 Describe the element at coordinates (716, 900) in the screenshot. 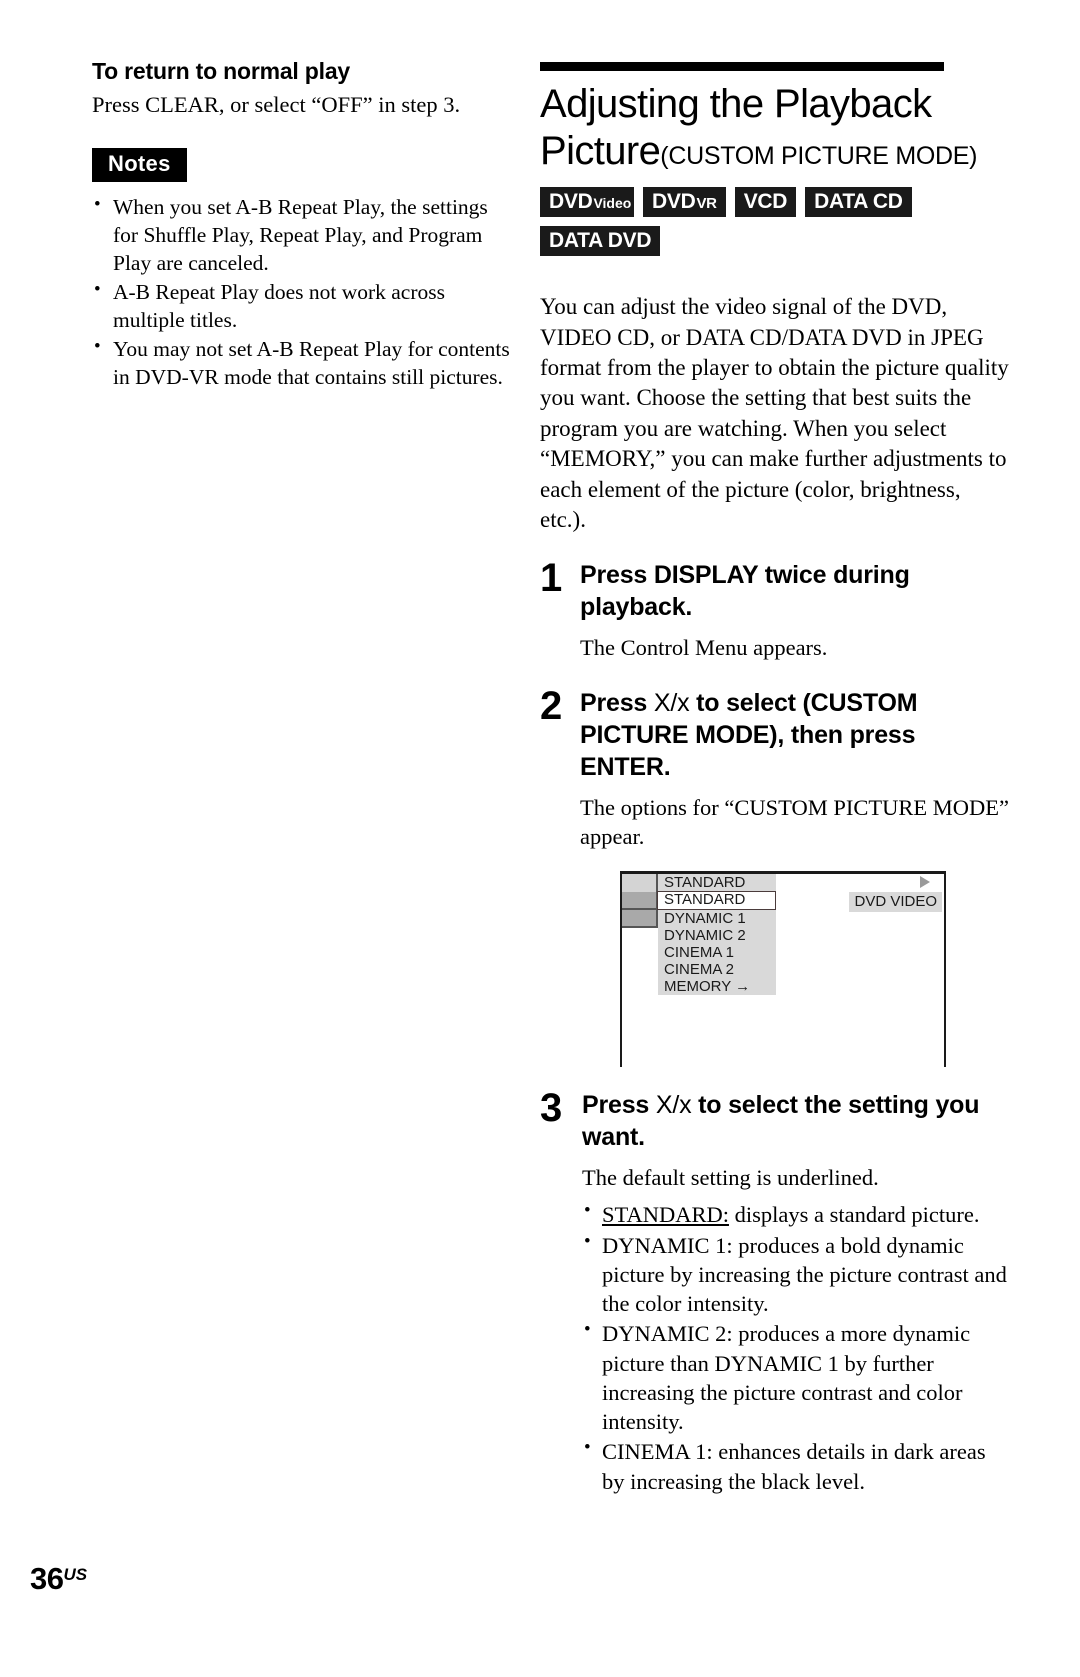

I see `osd-option-standard: STANDARD` at that location.